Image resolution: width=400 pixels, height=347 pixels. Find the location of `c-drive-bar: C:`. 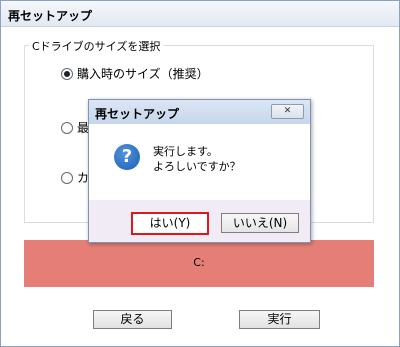

c-drive-bar: C: is located at coordinates (199, 263).